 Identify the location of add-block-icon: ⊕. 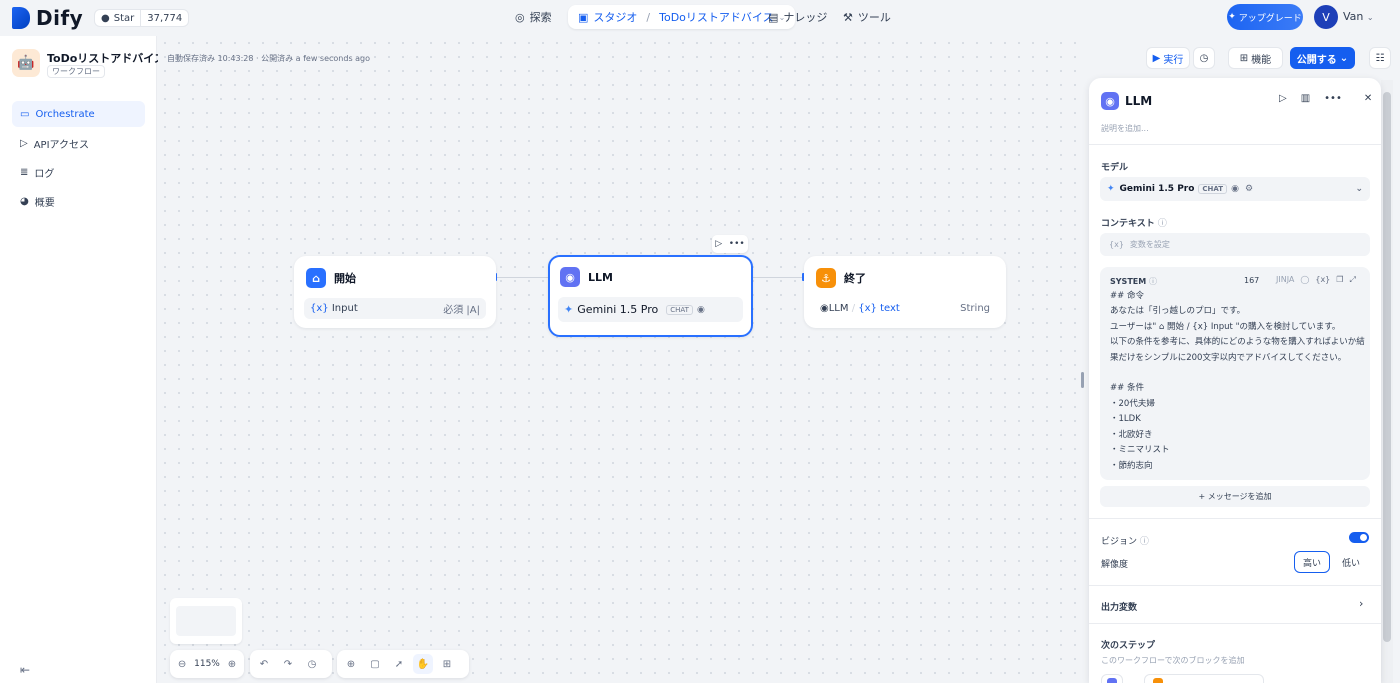
(351, 664).